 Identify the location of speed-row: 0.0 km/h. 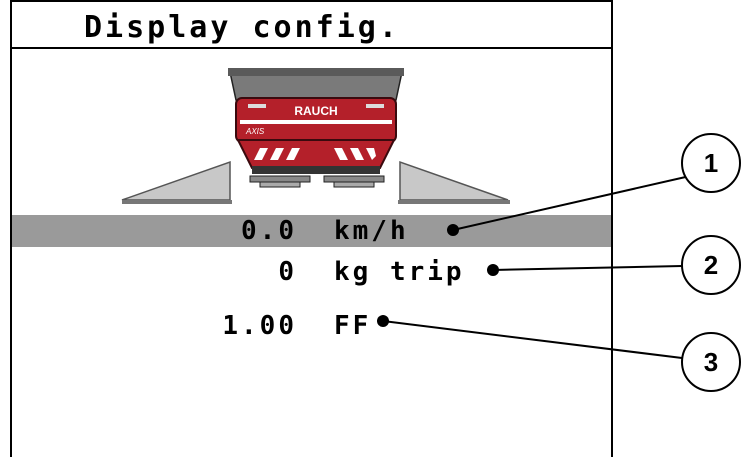
(311, 231).